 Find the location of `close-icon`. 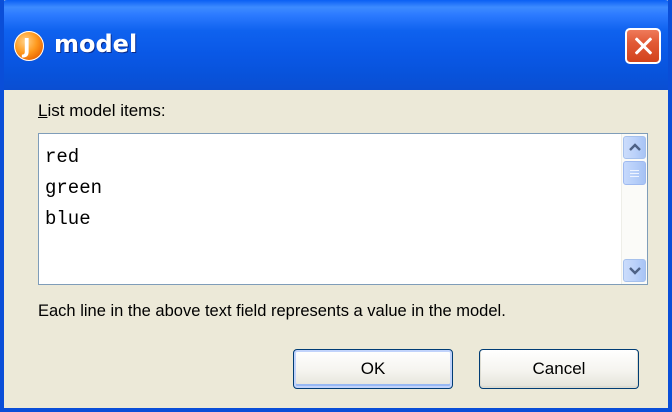

close-icon is located at coordinates (643, 46).